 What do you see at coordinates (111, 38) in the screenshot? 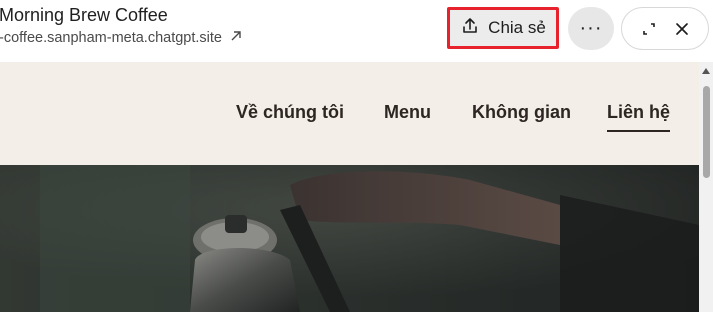
I see `site-url-text: -coffee.sanpham-meta.chatgpt.site` at bounding box center [111, 38].